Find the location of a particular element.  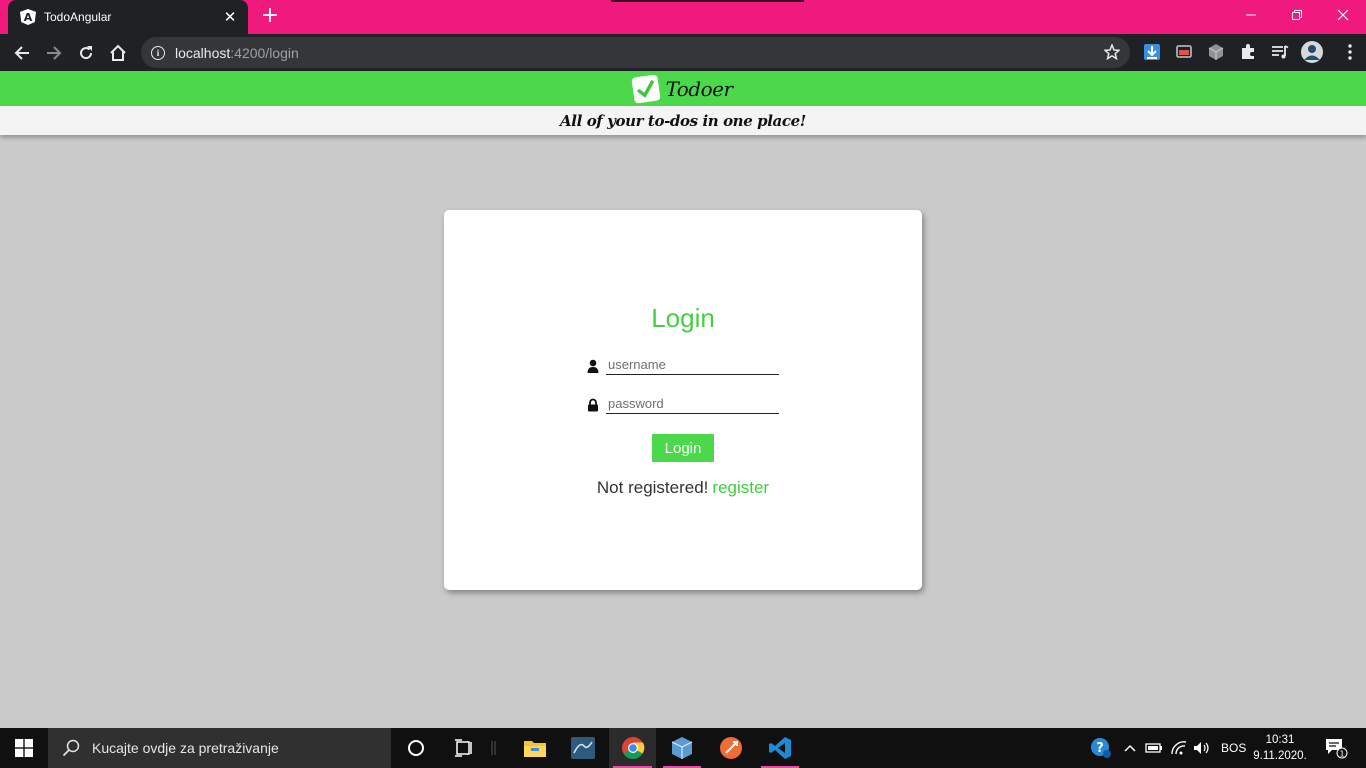

reload-icon is located at coordinates (86, 53).